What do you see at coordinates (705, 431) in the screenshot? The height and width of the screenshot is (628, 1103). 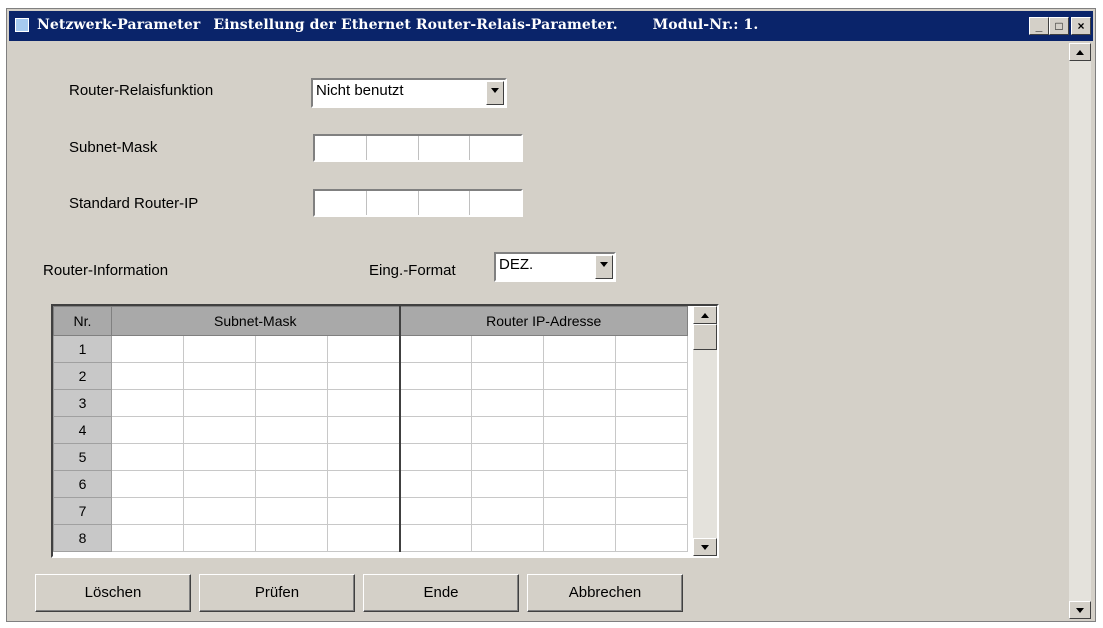 I see `table-scrollbar` at bounding box center [705, 431].